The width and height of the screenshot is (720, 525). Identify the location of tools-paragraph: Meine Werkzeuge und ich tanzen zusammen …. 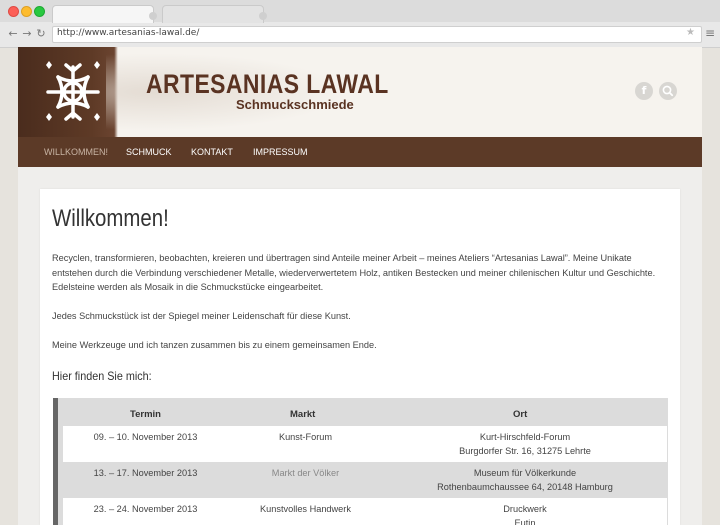
(214, 345).